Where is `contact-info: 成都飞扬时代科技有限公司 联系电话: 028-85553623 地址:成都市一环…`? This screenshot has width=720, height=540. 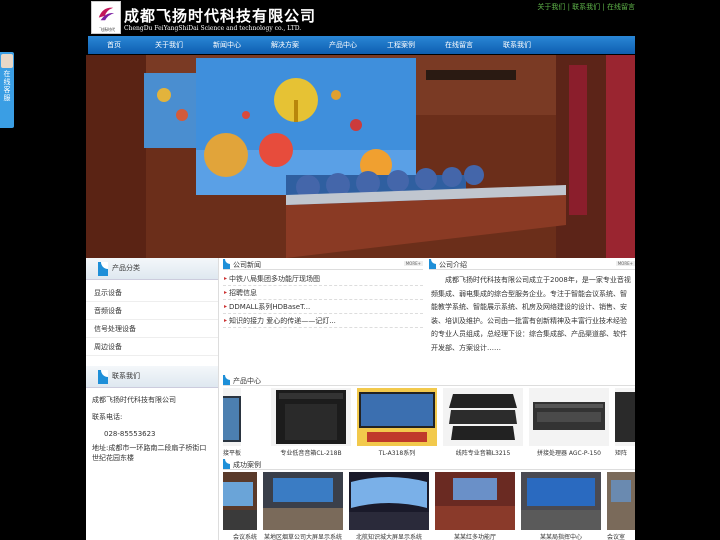
contact-info: 成都飞扬时代科技有限公司 联系电话: 028-85553623 地址:成都市一环… is located at coordinates (152, 427).